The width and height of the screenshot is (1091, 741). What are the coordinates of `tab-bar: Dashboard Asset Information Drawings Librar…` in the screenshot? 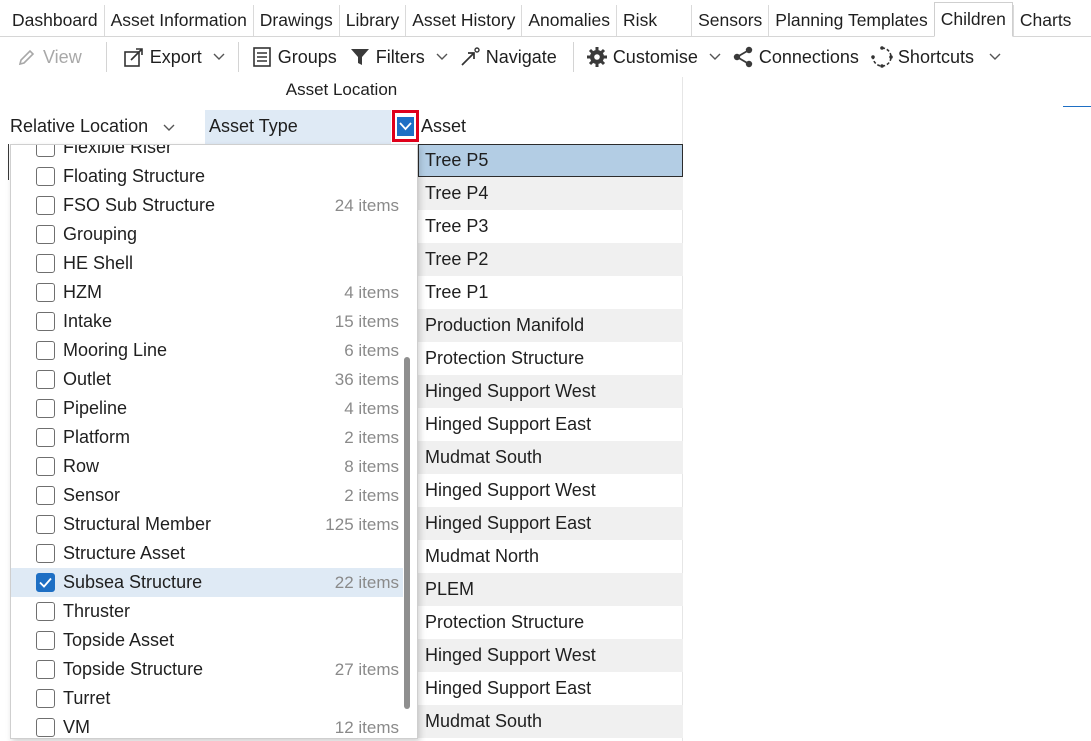 It's located at (545, 18).